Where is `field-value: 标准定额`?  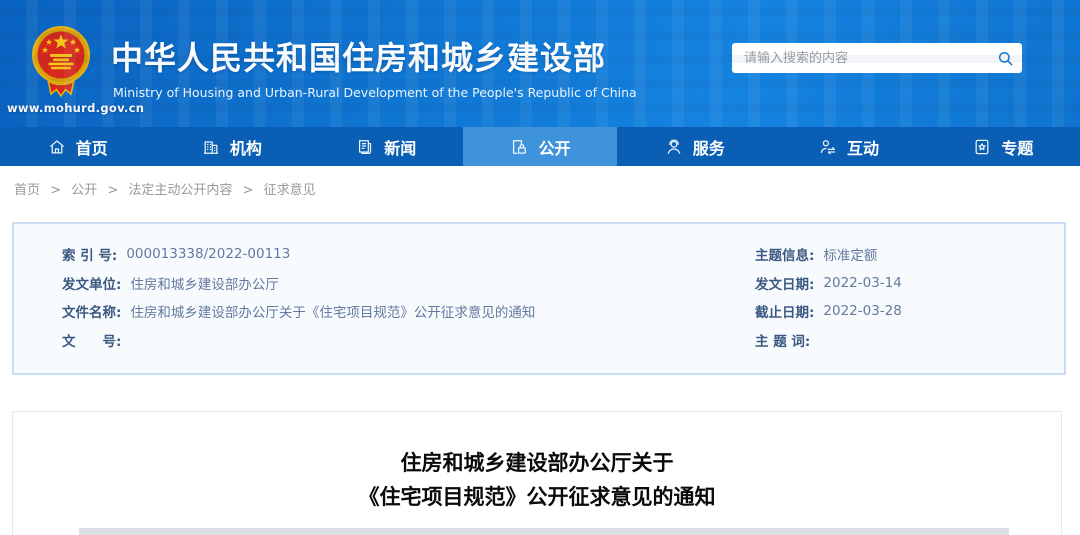
field-value: 标准定额 is located at coordinates (850, 256).